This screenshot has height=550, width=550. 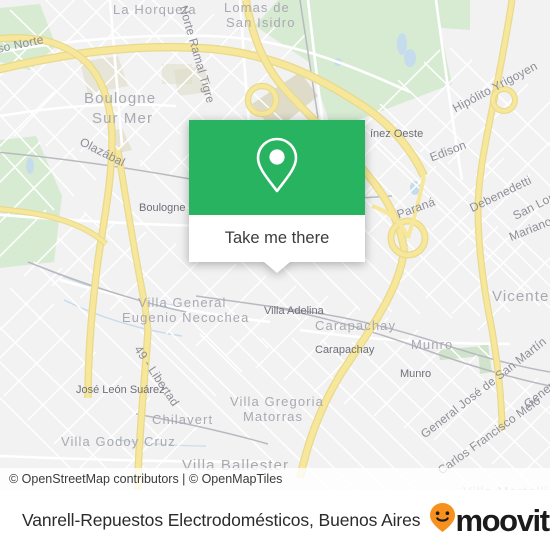 I want to click on take-me-there-label: Take me there, so click(x=277, y=238).